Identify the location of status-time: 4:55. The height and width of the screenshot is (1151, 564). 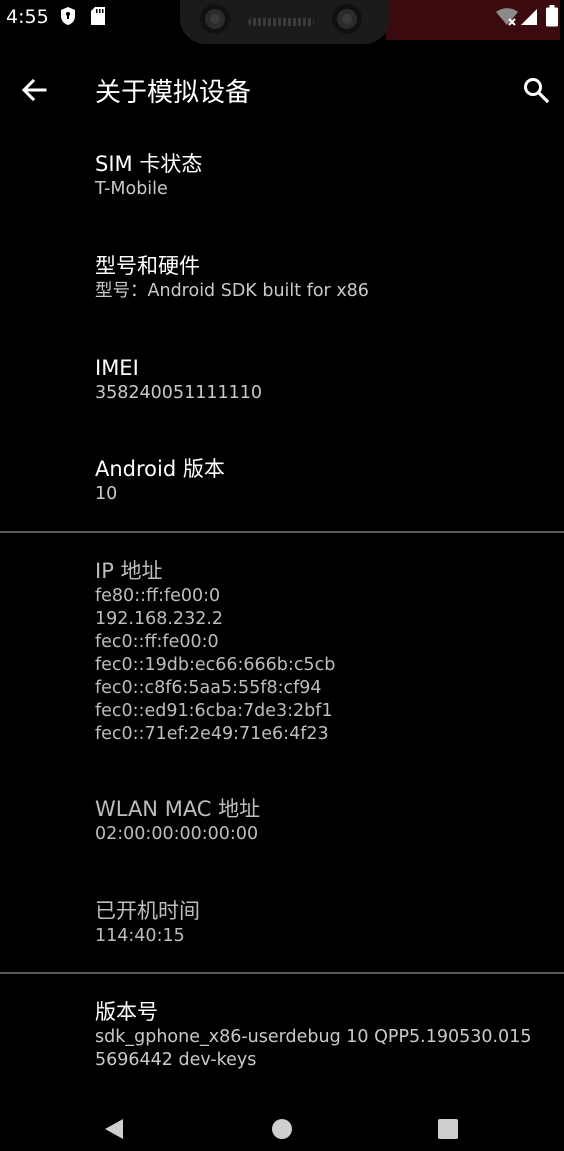
(27, 17).